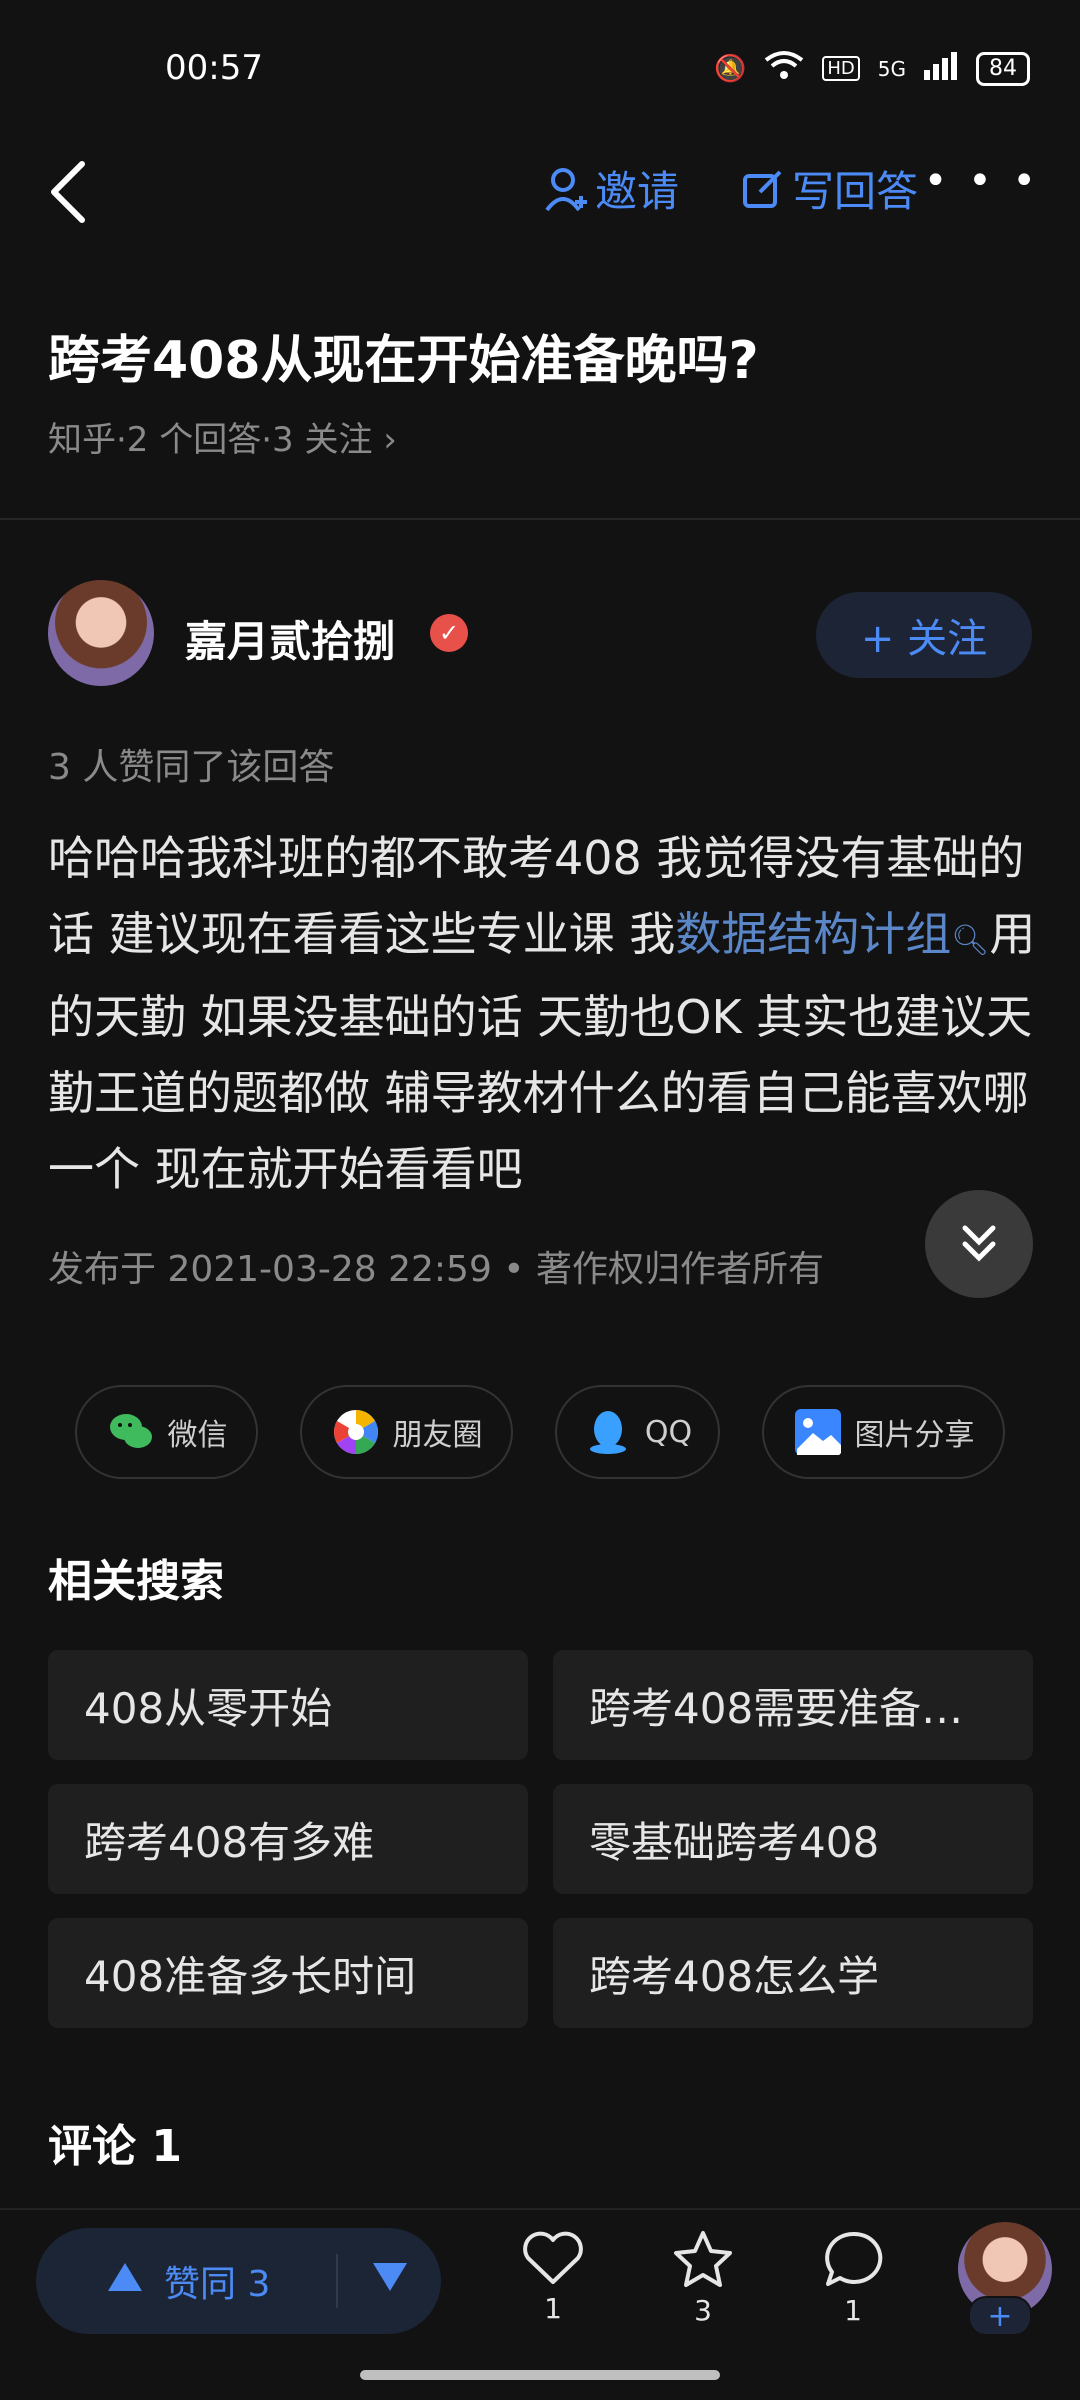  I want to click on like-button: 1, so click(553, 2277).